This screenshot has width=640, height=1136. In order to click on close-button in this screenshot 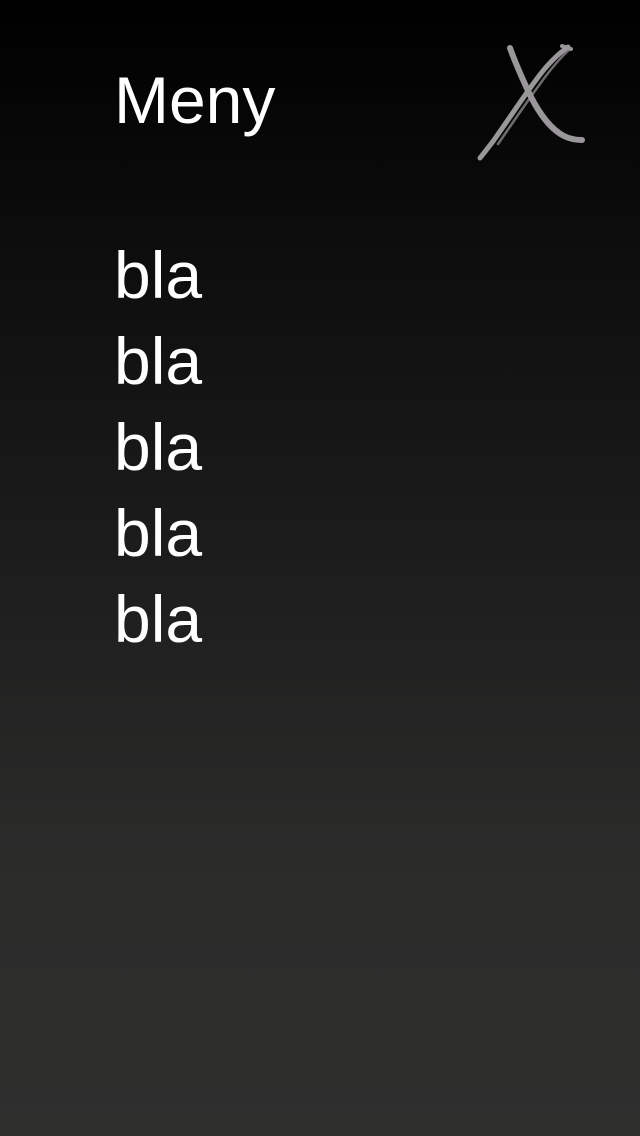, I will do `click(532, 102)`.